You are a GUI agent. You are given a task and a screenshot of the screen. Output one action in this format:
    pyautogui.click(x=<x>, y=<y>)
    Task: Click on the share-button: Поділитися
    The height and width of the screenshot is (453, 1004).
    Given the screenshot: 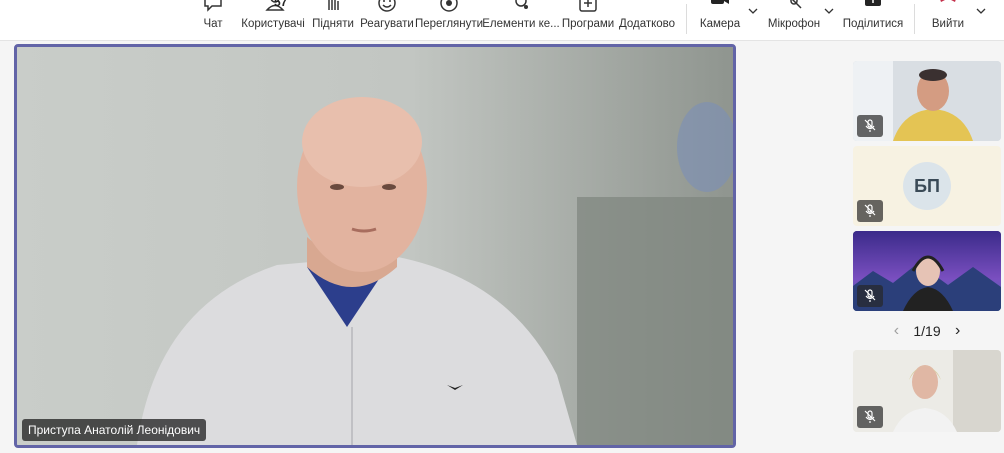 What is the action you would take?
    pyautogui.click(x=873, y=19)
    